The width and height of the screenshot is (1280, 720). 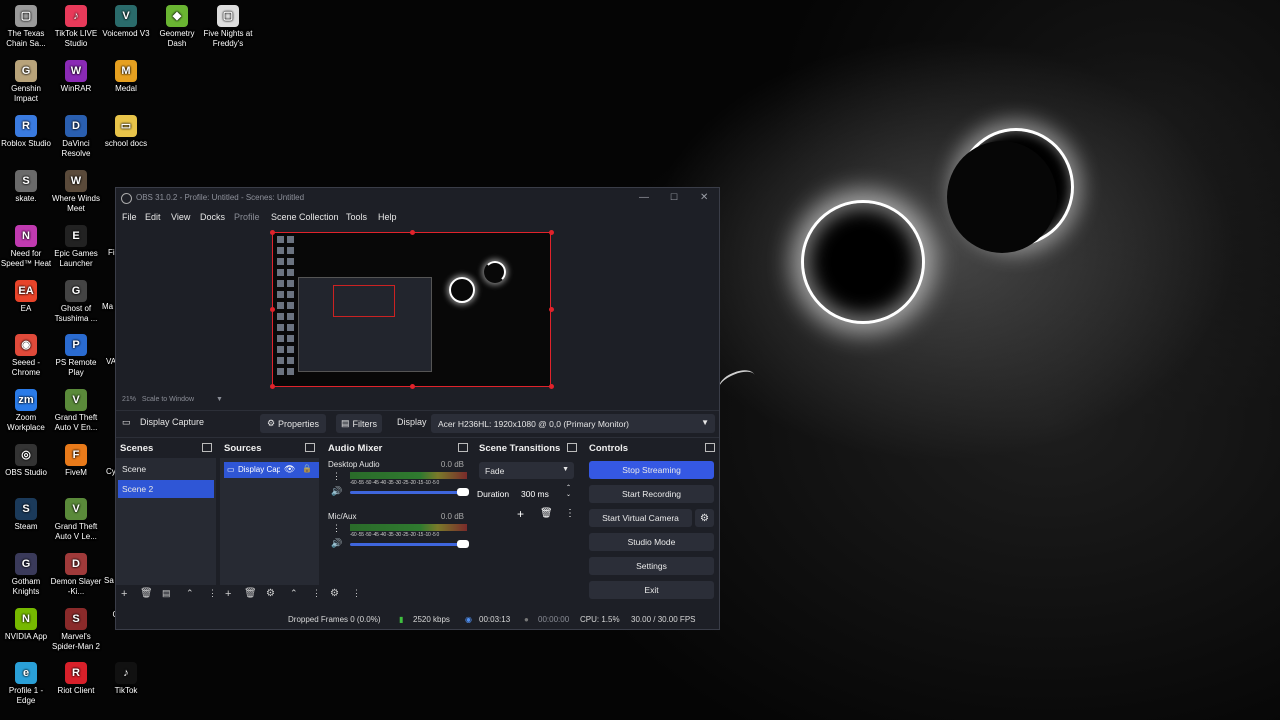 I want to click on start-recording-button: Start Recording, so click(x=651, y=494).